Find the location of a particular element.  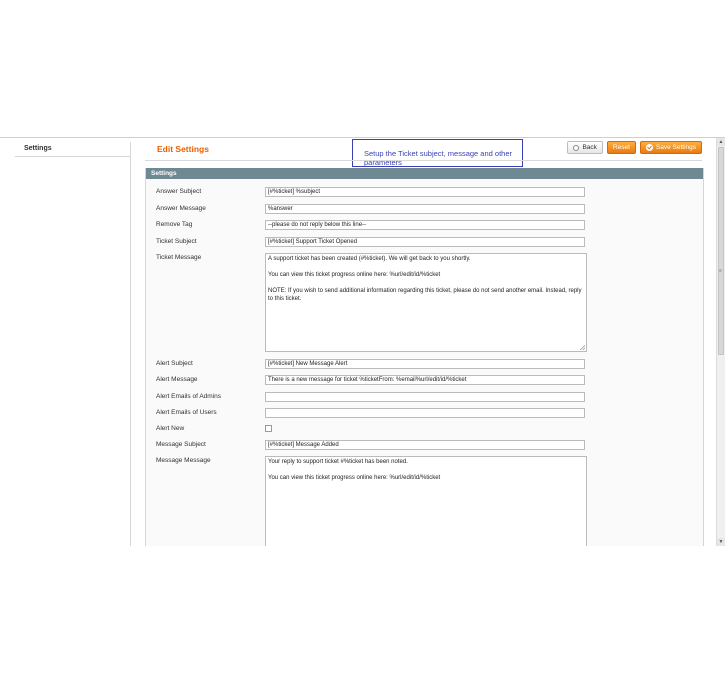

answer-message-input: %answer is located at coordinates (425, 209).